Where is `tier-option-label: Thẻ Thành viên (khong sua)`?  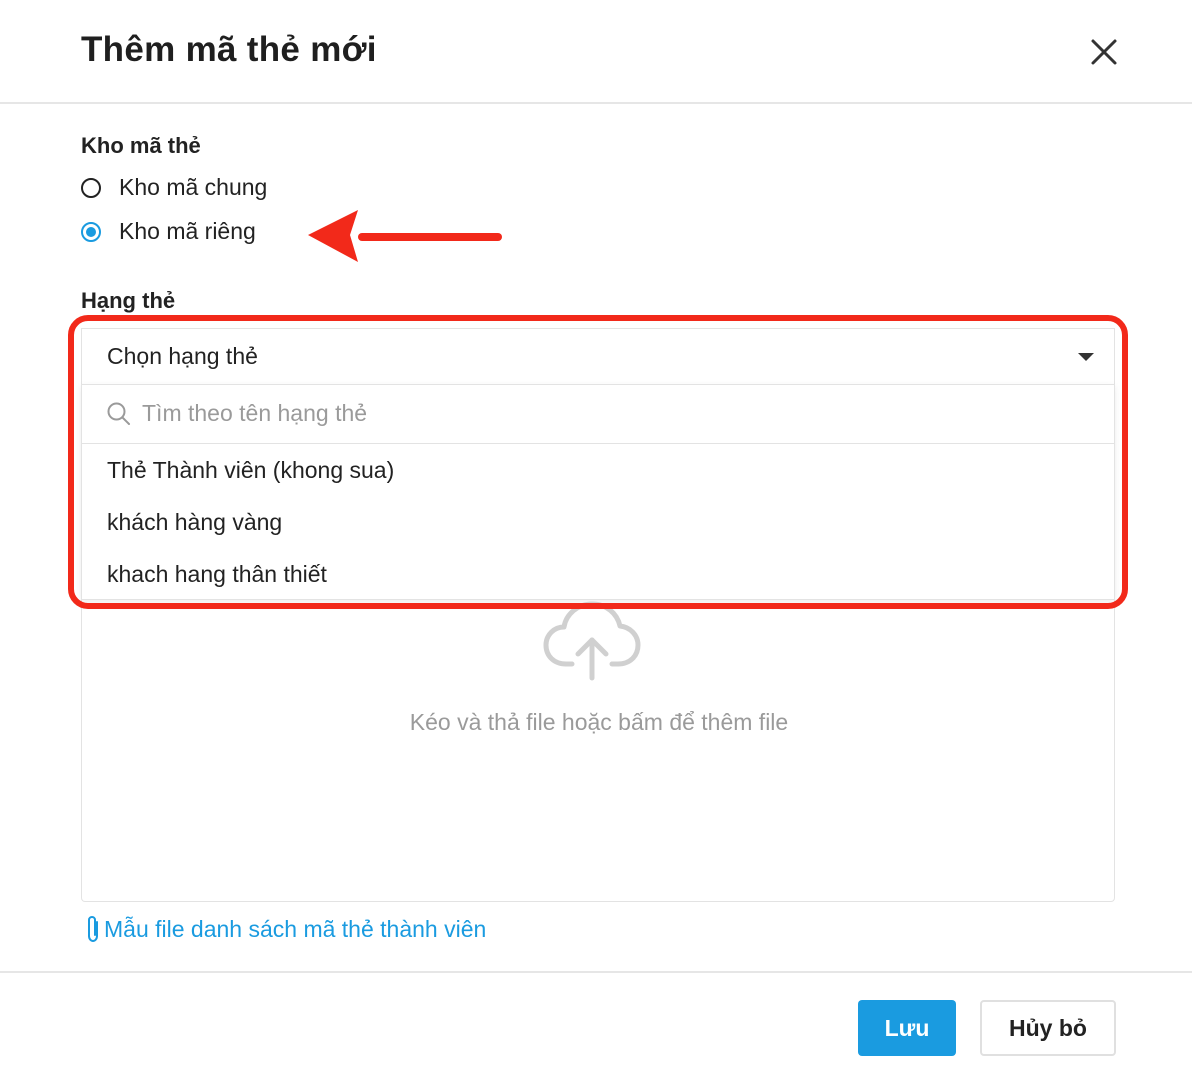
tier-option-label: Thẻ Thành viên (khong sua) is located at coordinates (251, 470).